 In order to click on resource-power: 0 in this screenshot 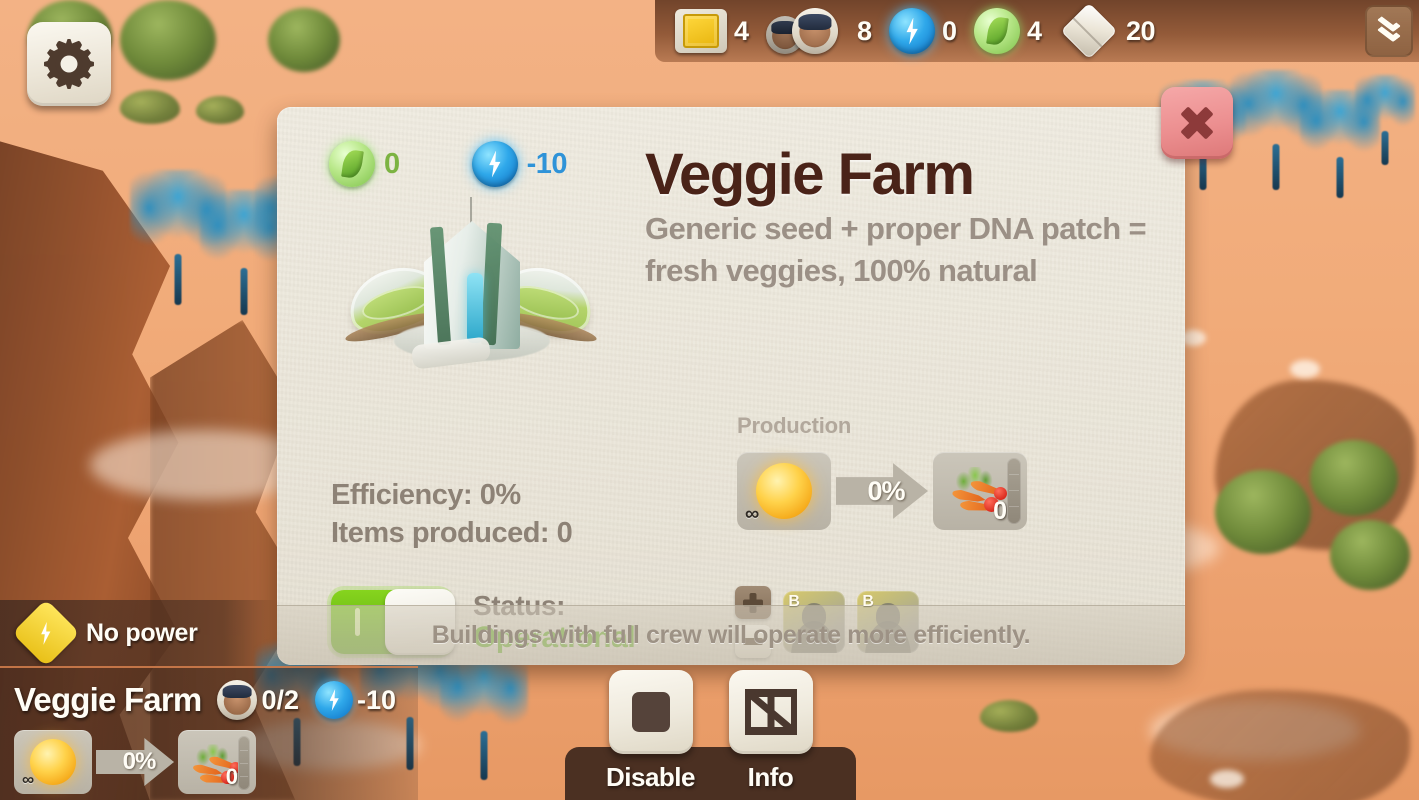, I will do `click(924, 31)`.